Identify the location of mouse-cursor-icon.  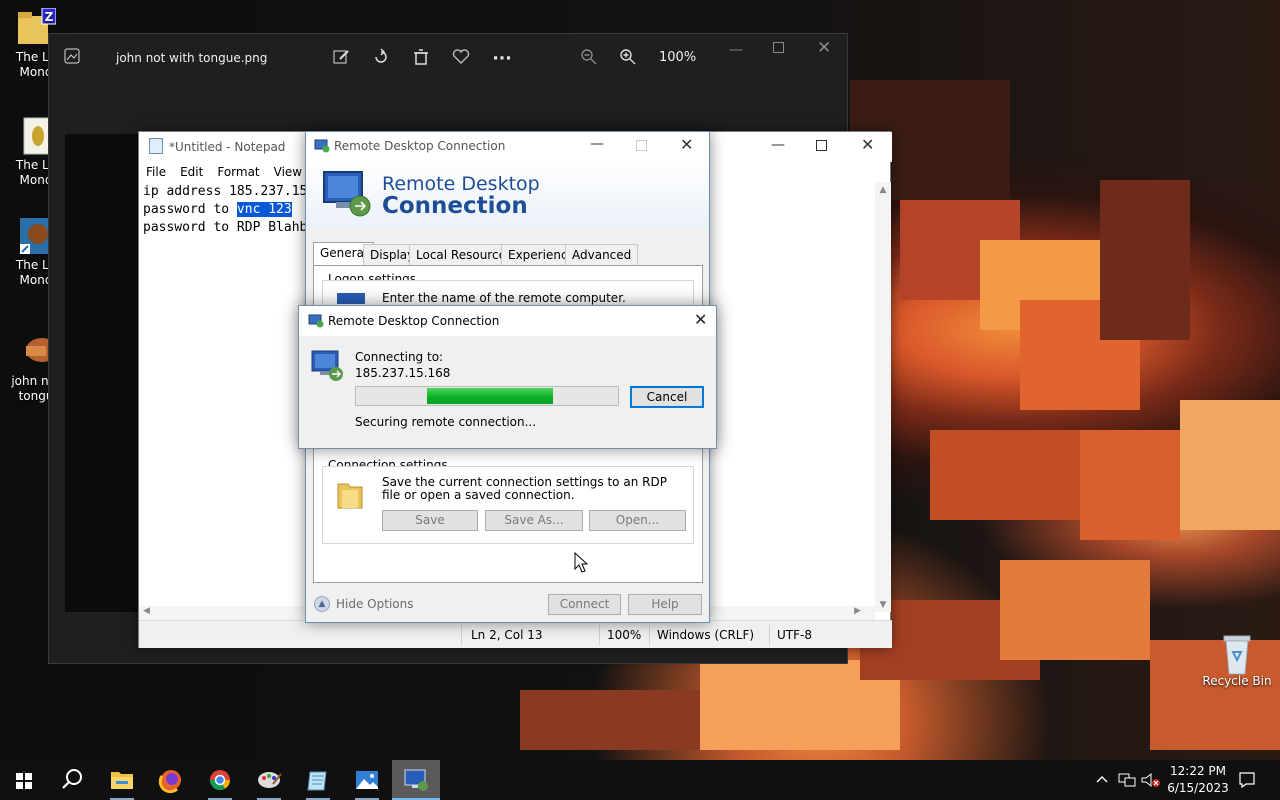
(581, 564).